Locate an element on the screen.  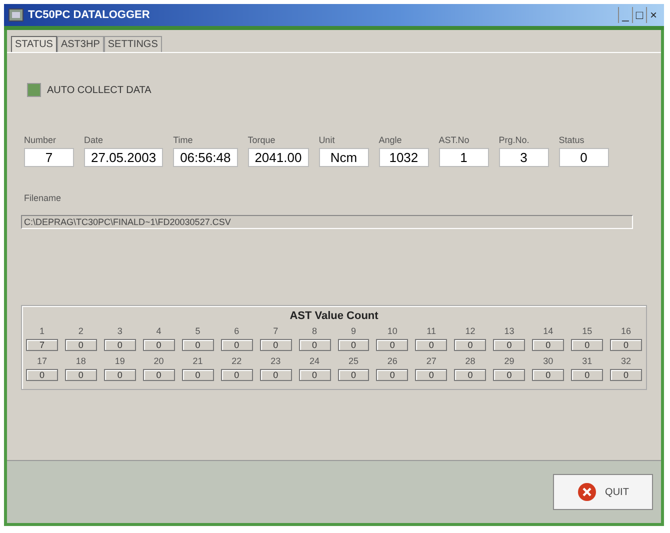
app-icon is located at coordinates (16, 15).